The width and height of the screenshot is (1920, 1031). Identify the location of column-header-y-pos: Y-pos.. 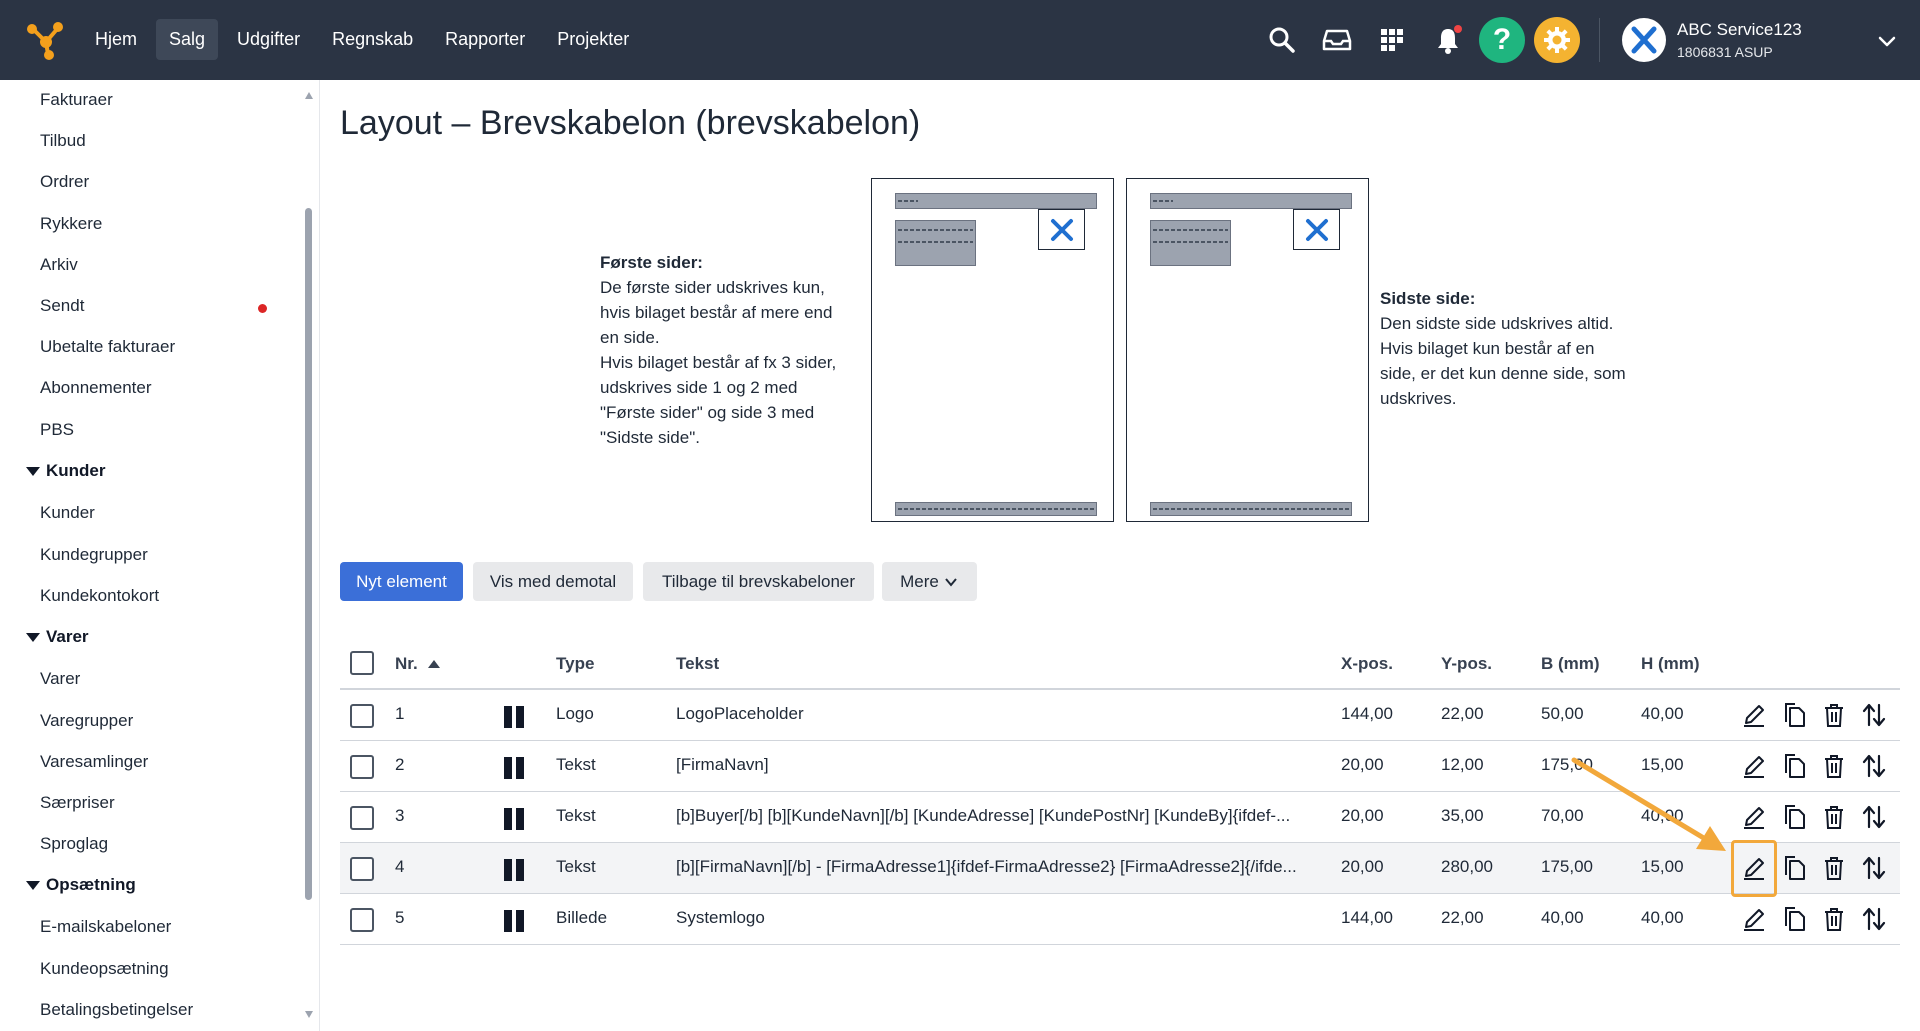
(1466, 664).